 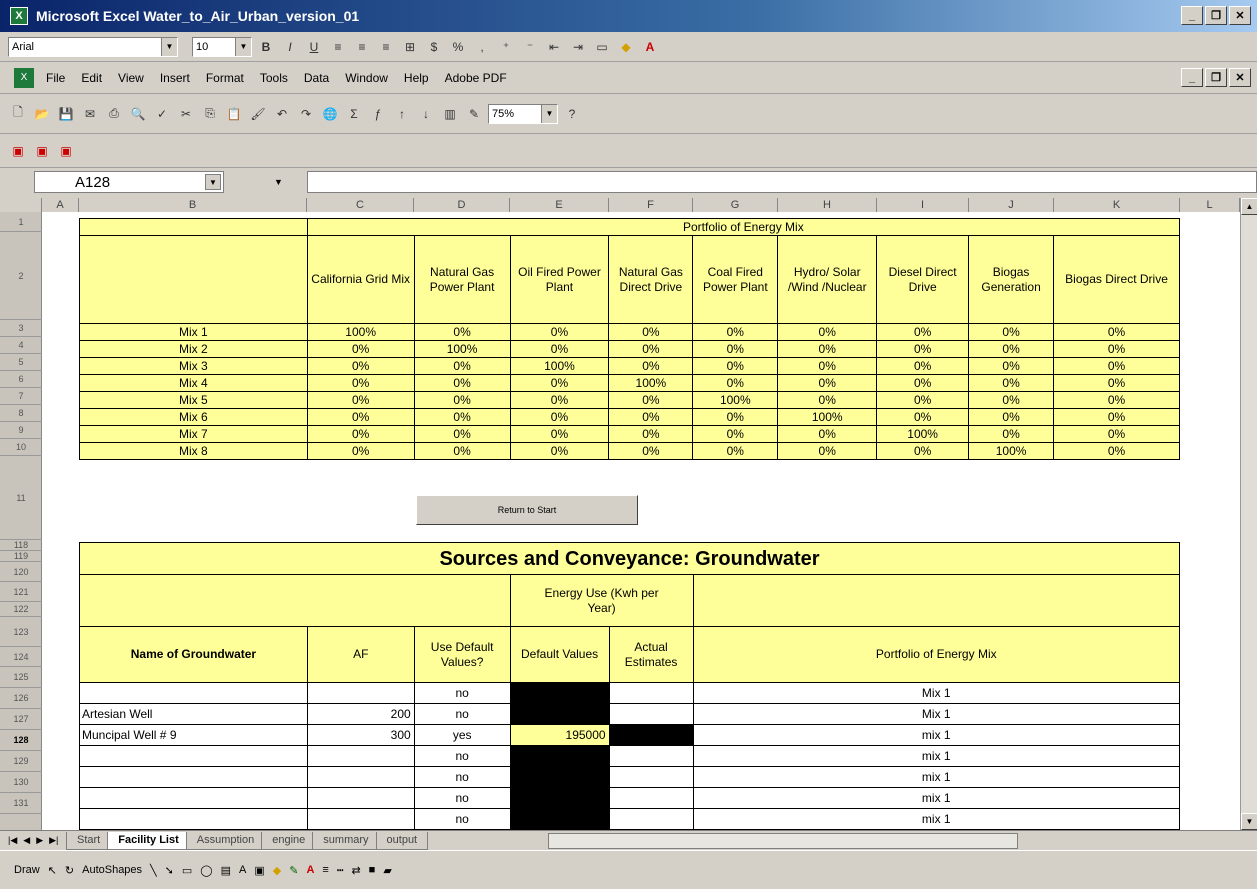 What do you see at coordinates (66, 151) in the screenshot?
I see `pdf-review-icon: ▣` at bounding box center [66, 151].